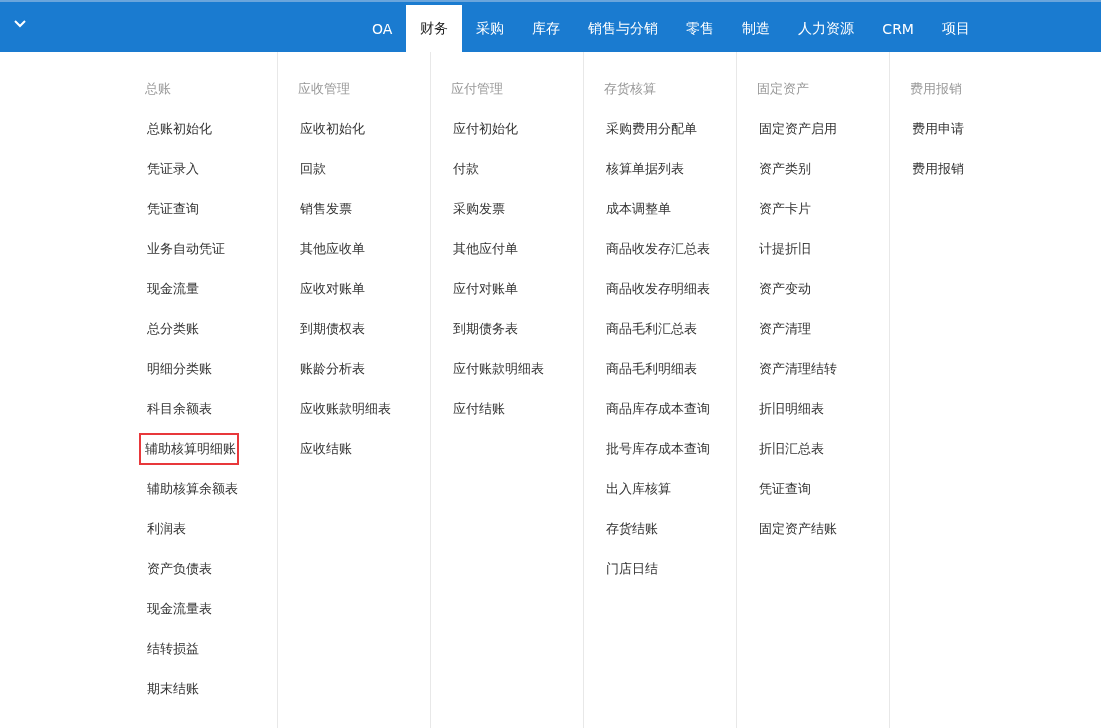 This screenshot has height=728, width=1101. I want to click on menu-link: 费用申请, so click(938, 129).